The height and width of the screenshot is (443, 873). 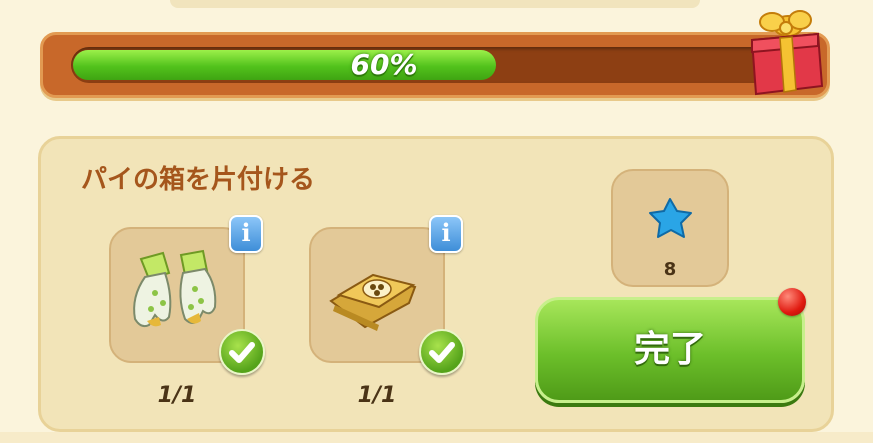 I want to click on progress-bar-frame: 60%, so click(x=435, y=65).